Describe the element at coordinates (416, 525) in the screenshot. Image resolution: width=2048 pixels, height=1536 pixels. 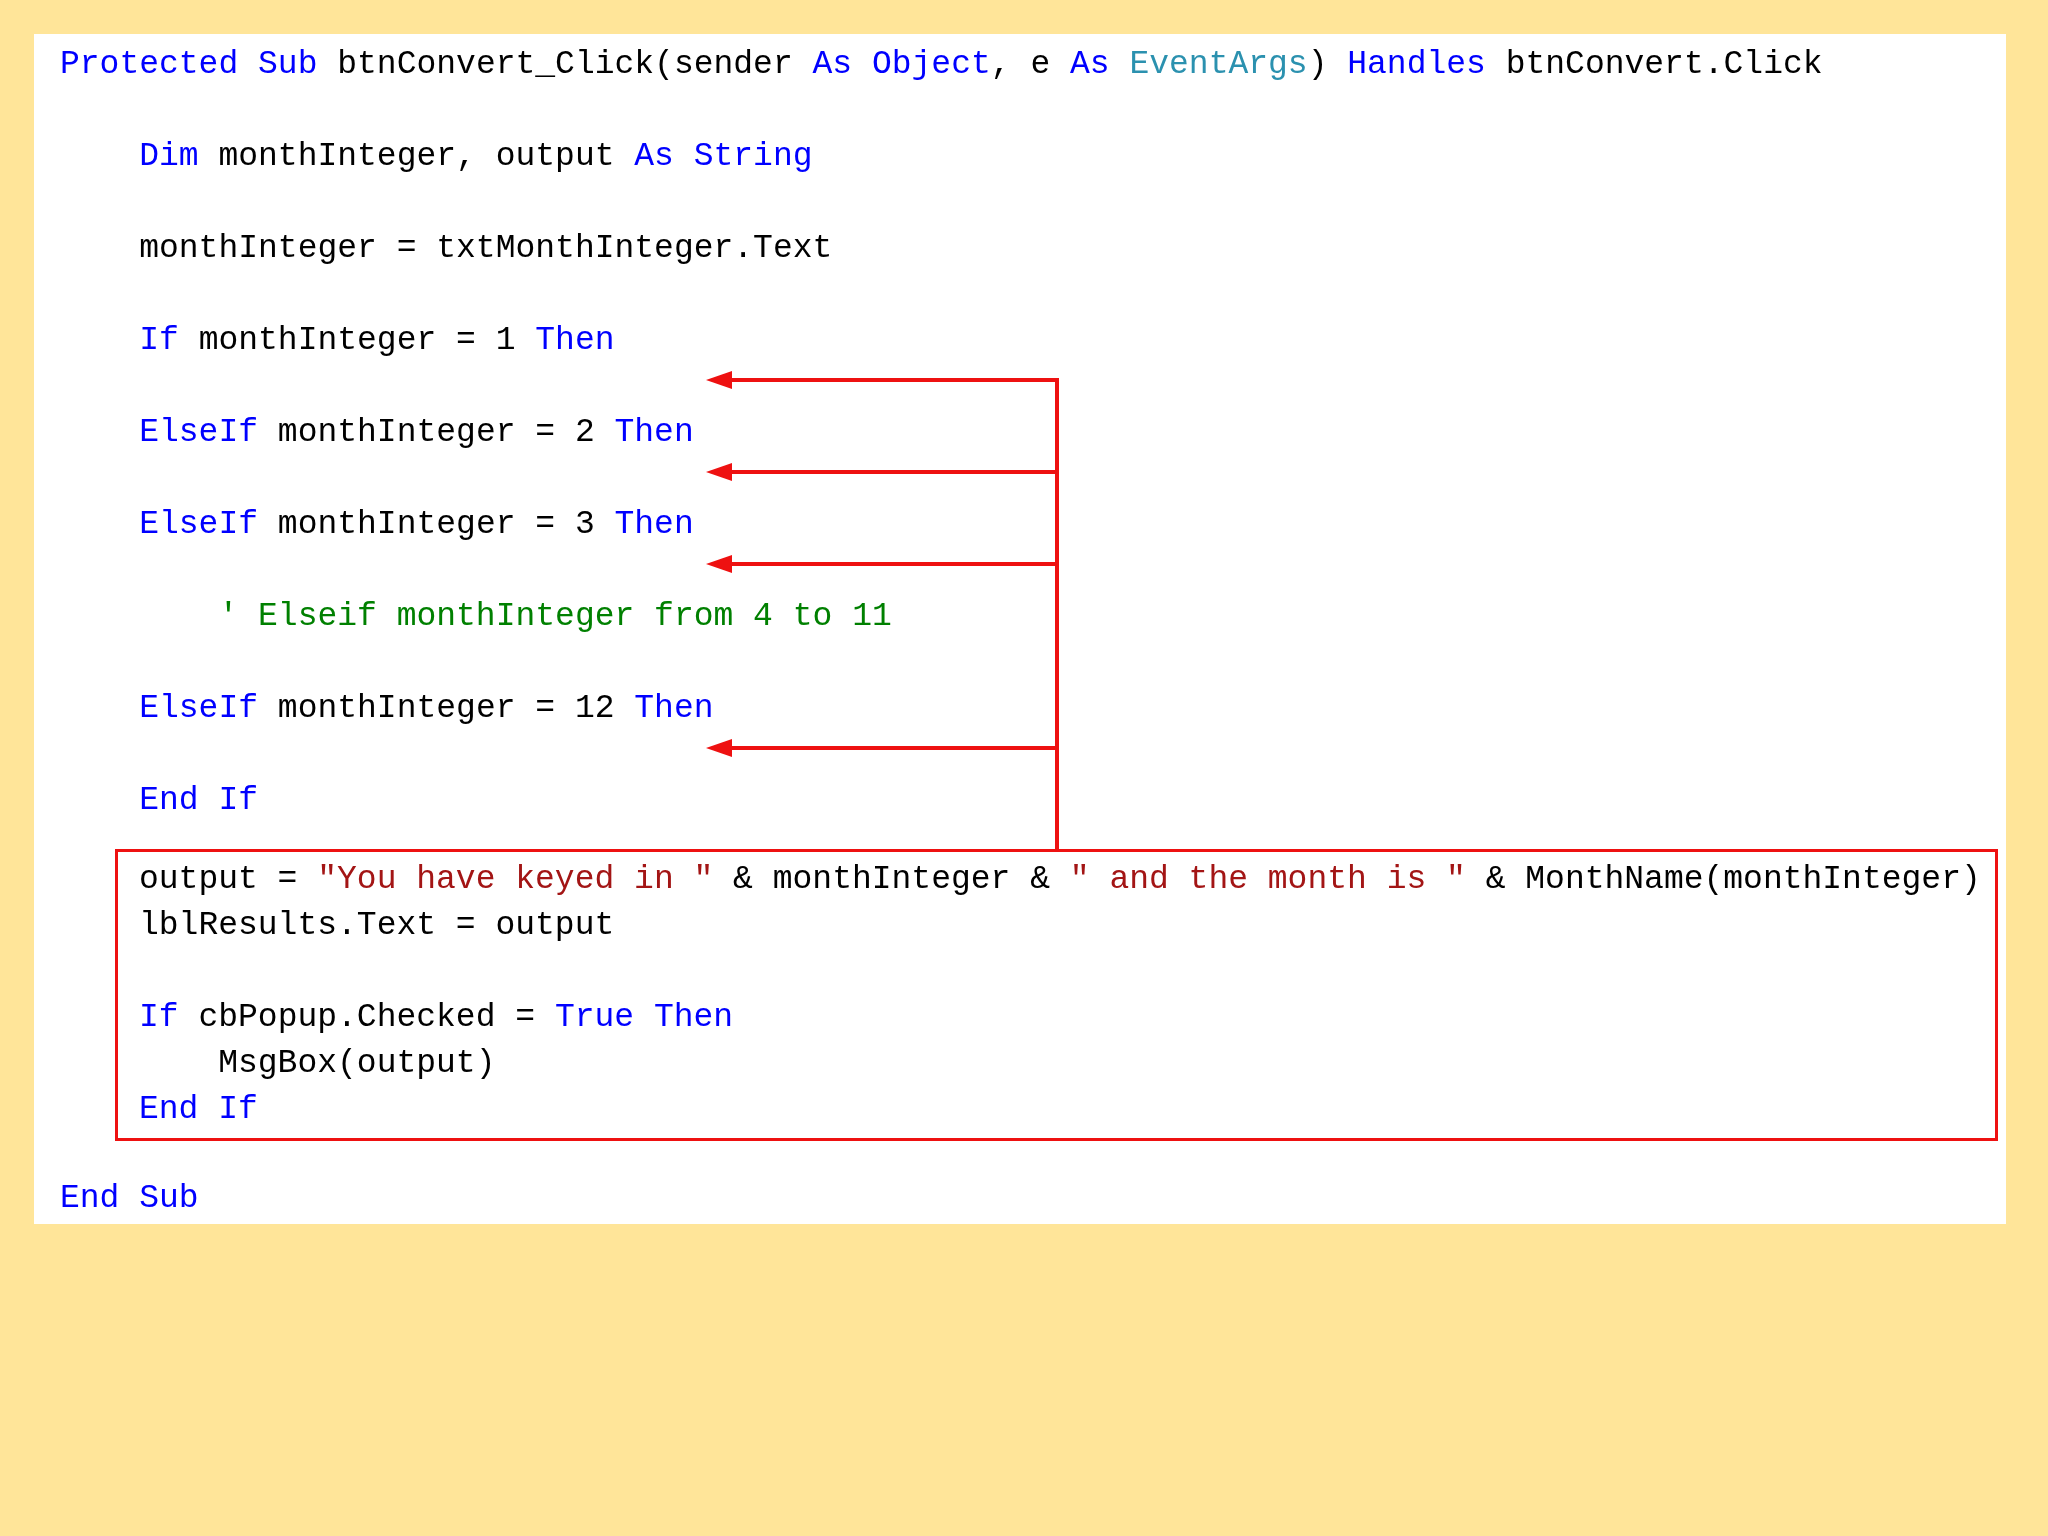
I see `code-line: ElseIf monthInteger = 3 Then` at that location.